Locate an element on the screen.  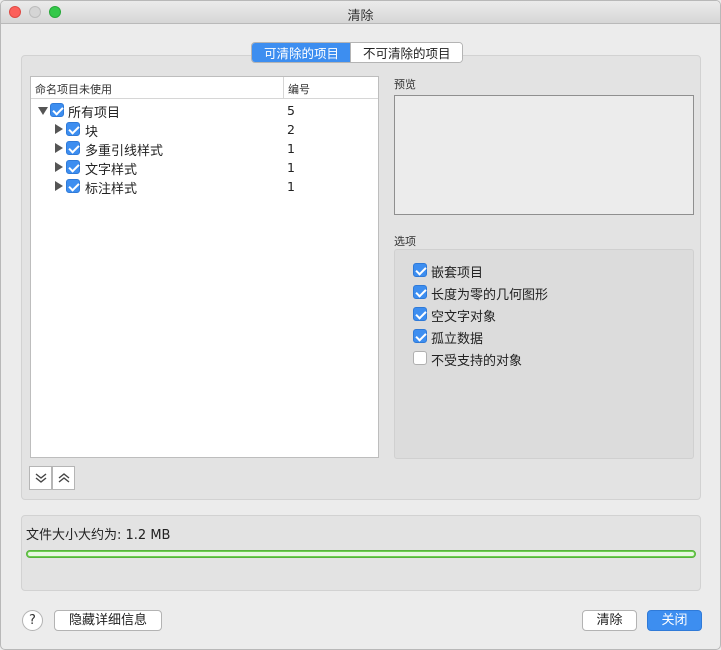
option-label: 嵌套项目 is located at coordinates (457, 273).